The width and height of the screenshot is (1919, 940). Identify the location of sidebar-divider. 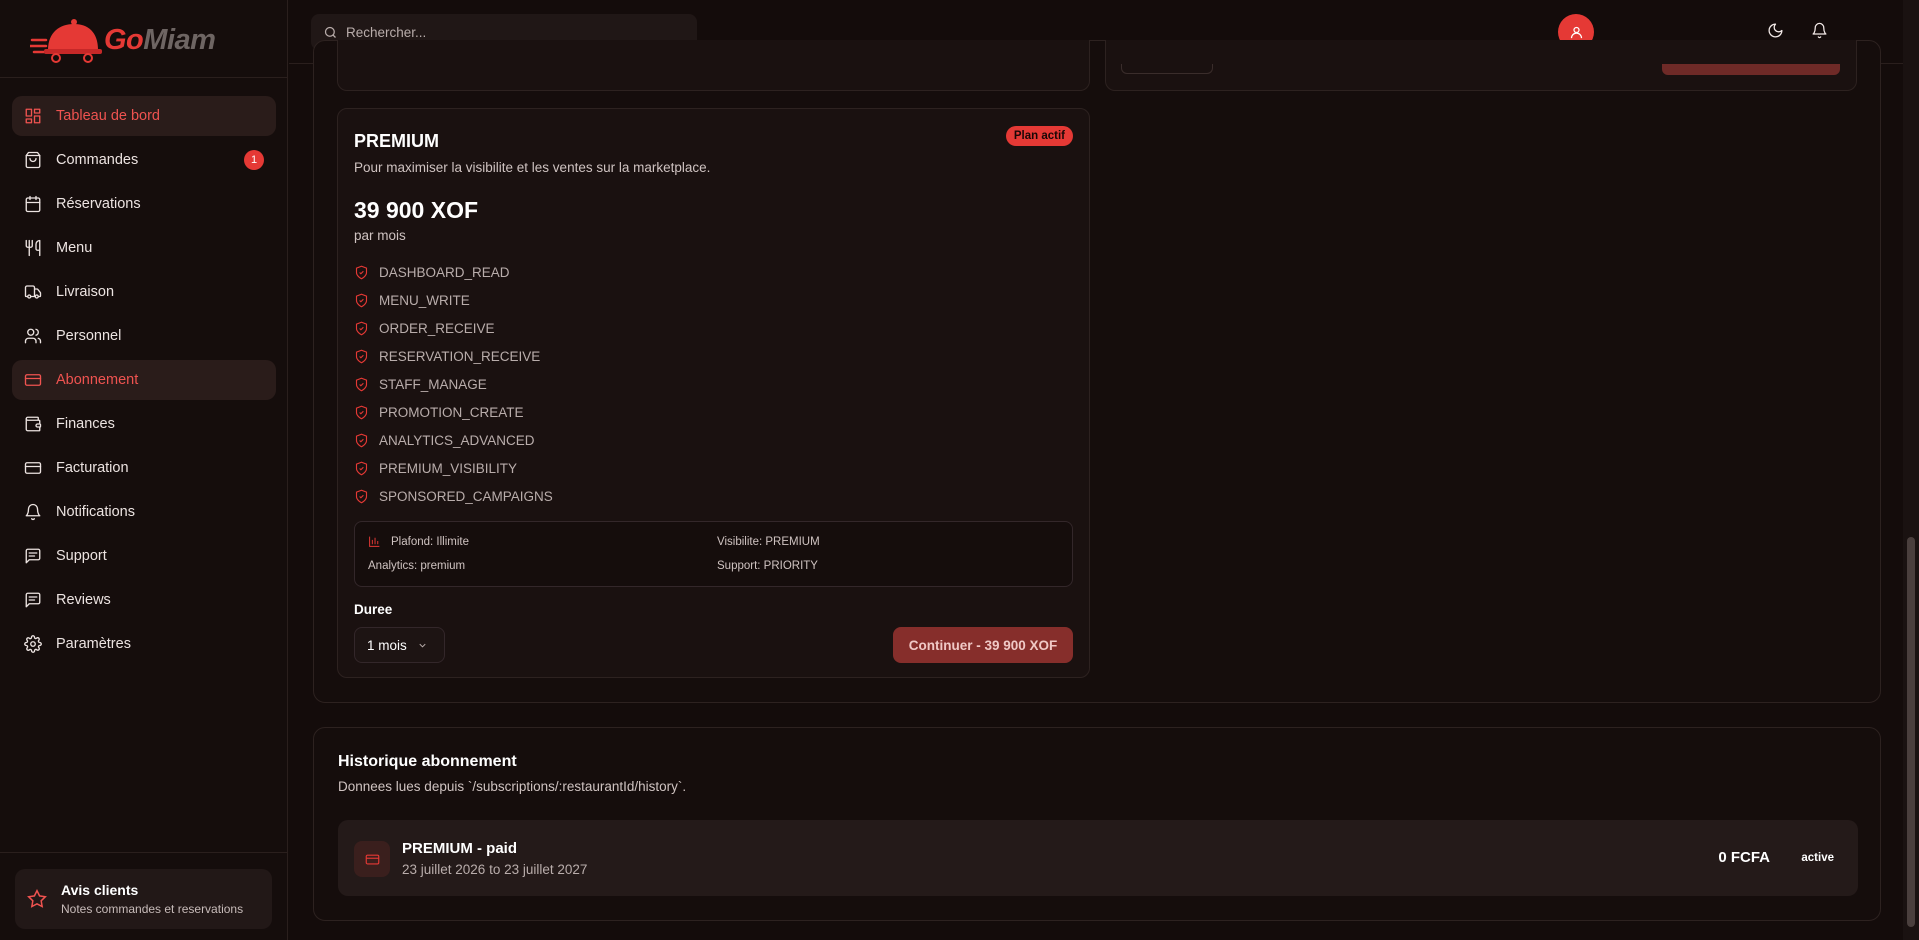
(143, 77).